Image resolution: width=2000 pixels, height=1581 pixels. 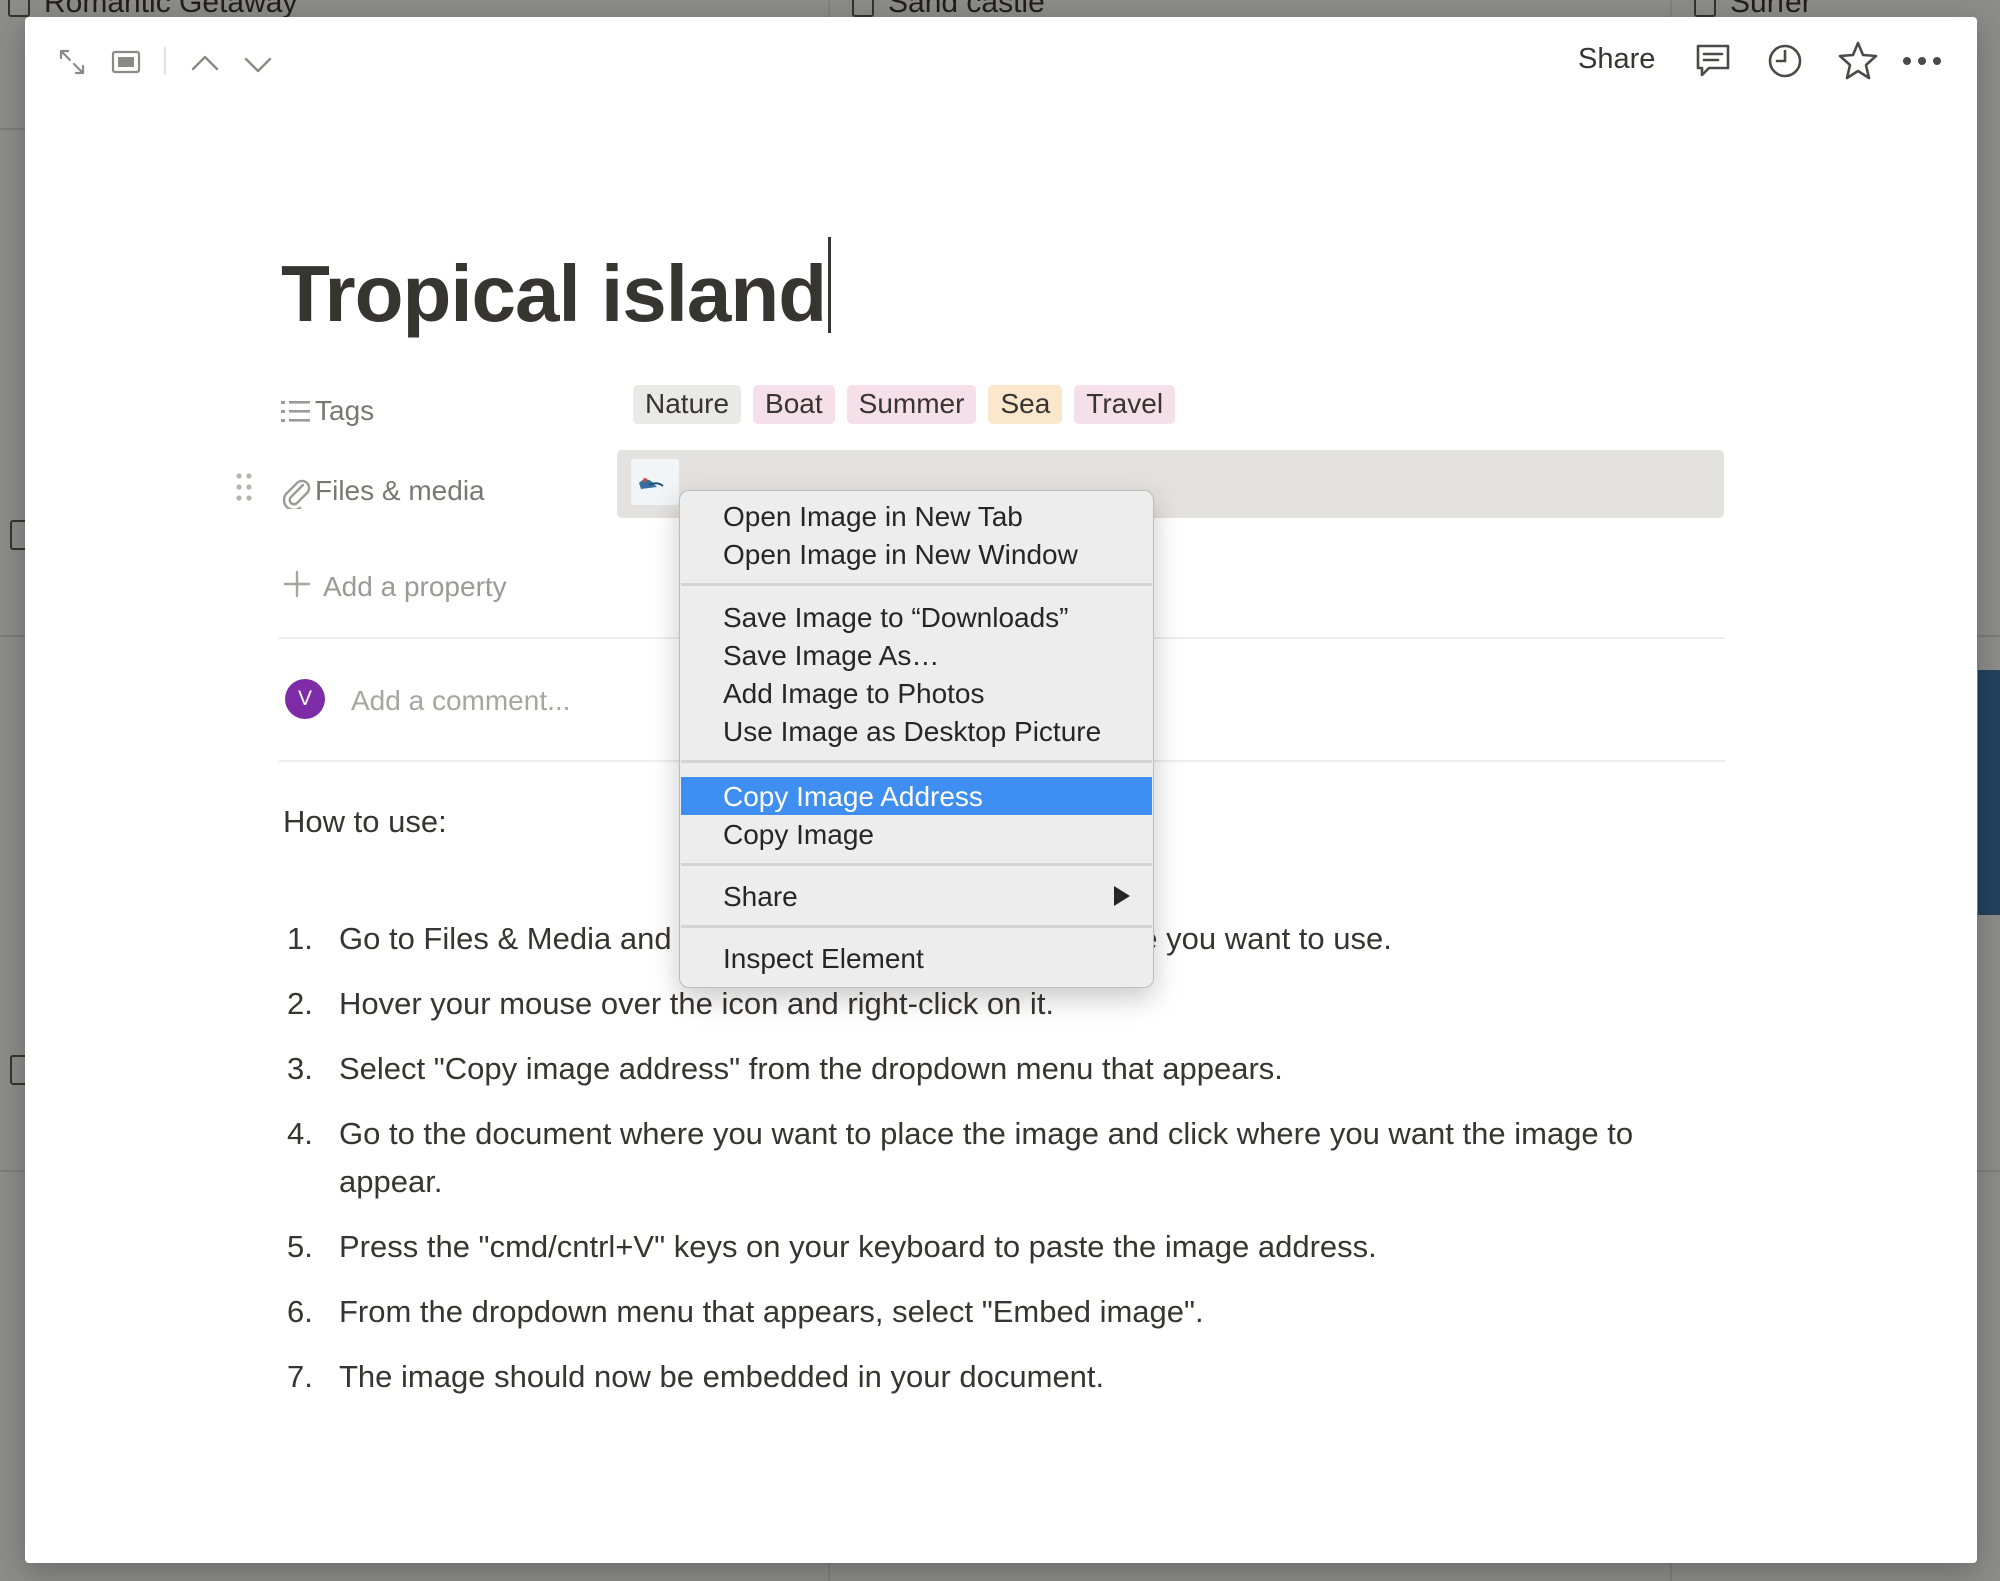 I want to click on paperclip-icon, so click(x=296, y=494).